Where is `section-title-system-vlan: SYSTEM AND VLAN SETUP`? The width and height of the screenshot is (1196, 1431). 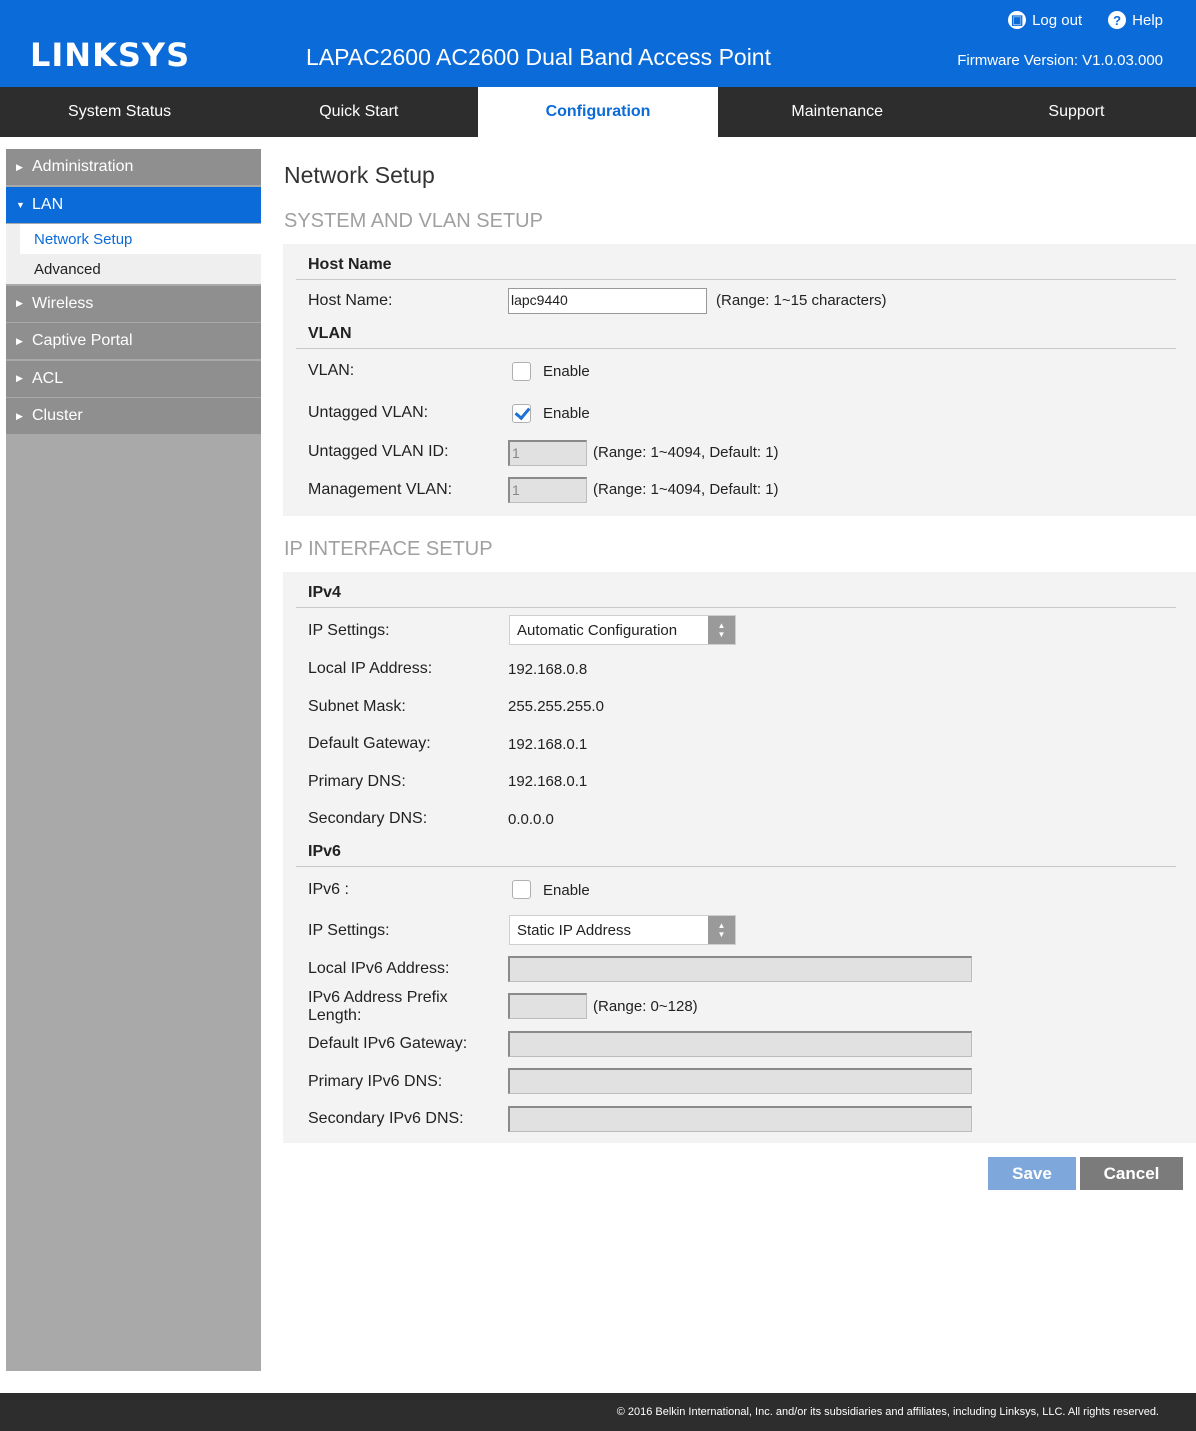 section-title-system-vlan: SYSTEM AND VLAN SETUP is located at coordinates (413, 221).